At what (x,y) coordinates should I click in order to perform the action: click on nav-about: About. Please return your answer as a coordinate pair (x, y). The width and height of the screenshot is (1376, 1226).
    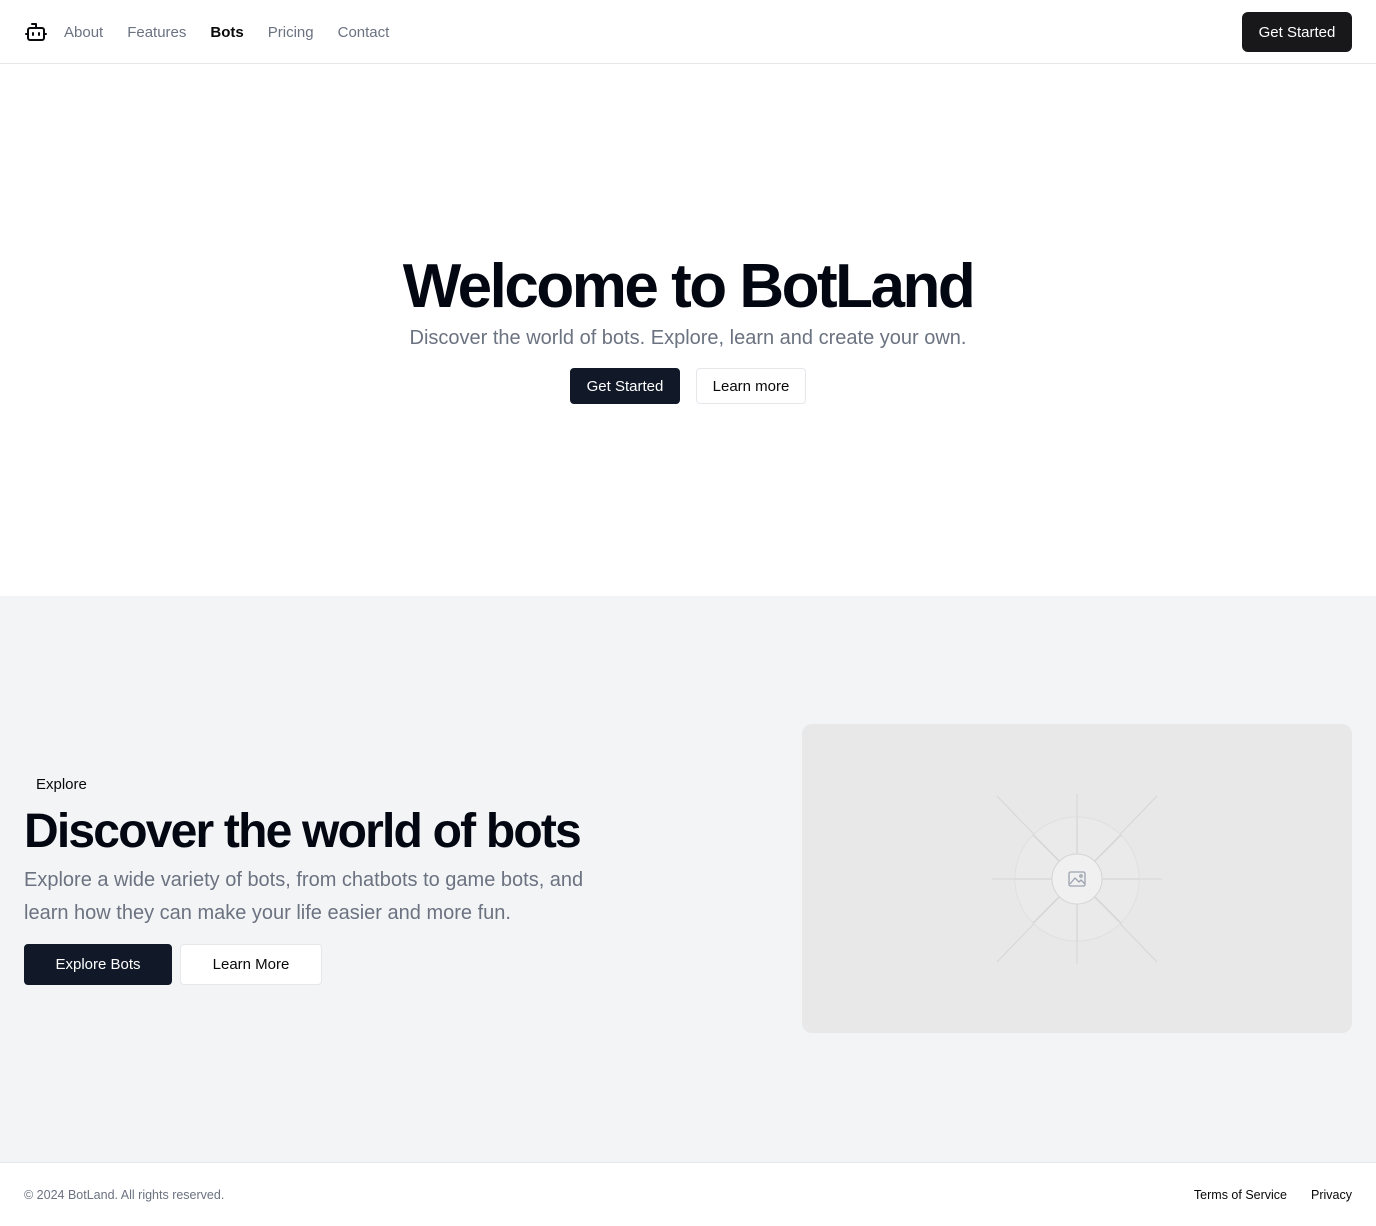
    Looking at the image, I should click on (83, 32).